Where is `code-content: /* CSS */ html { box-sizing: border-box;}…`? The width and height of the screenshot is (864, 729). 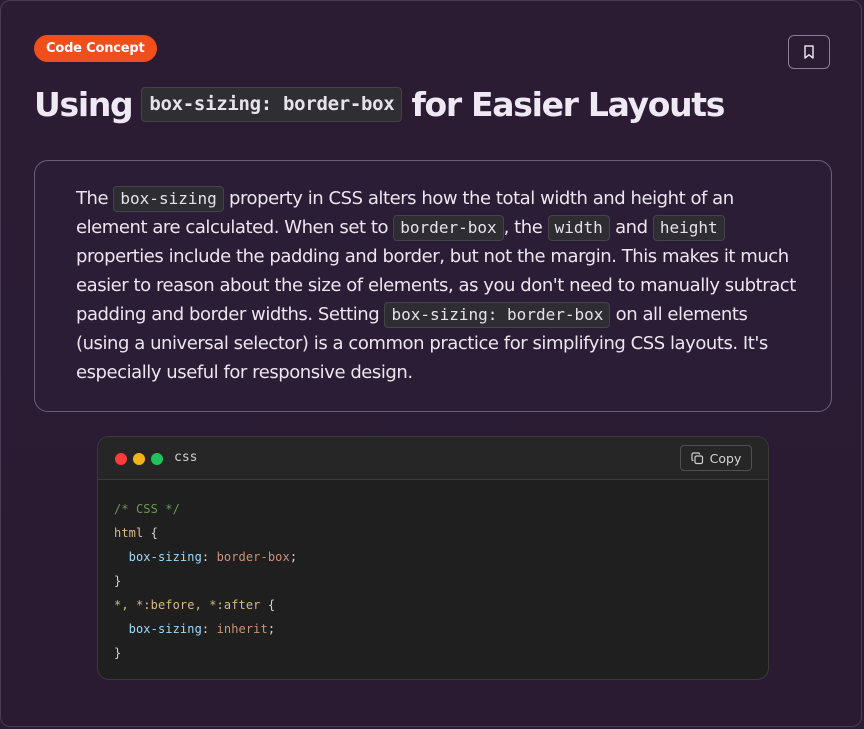
code-content: /* CSS */ html { box-sizing: border-box;}… is located at coordinates (205, 581).